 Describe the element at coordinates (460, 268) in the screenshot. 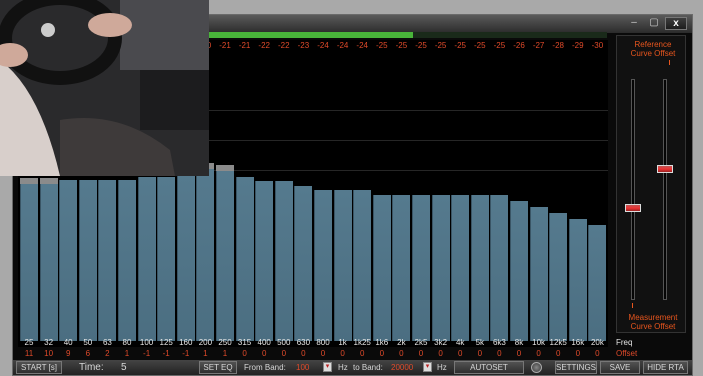

I see `eq-band-bar-4k` at that location.